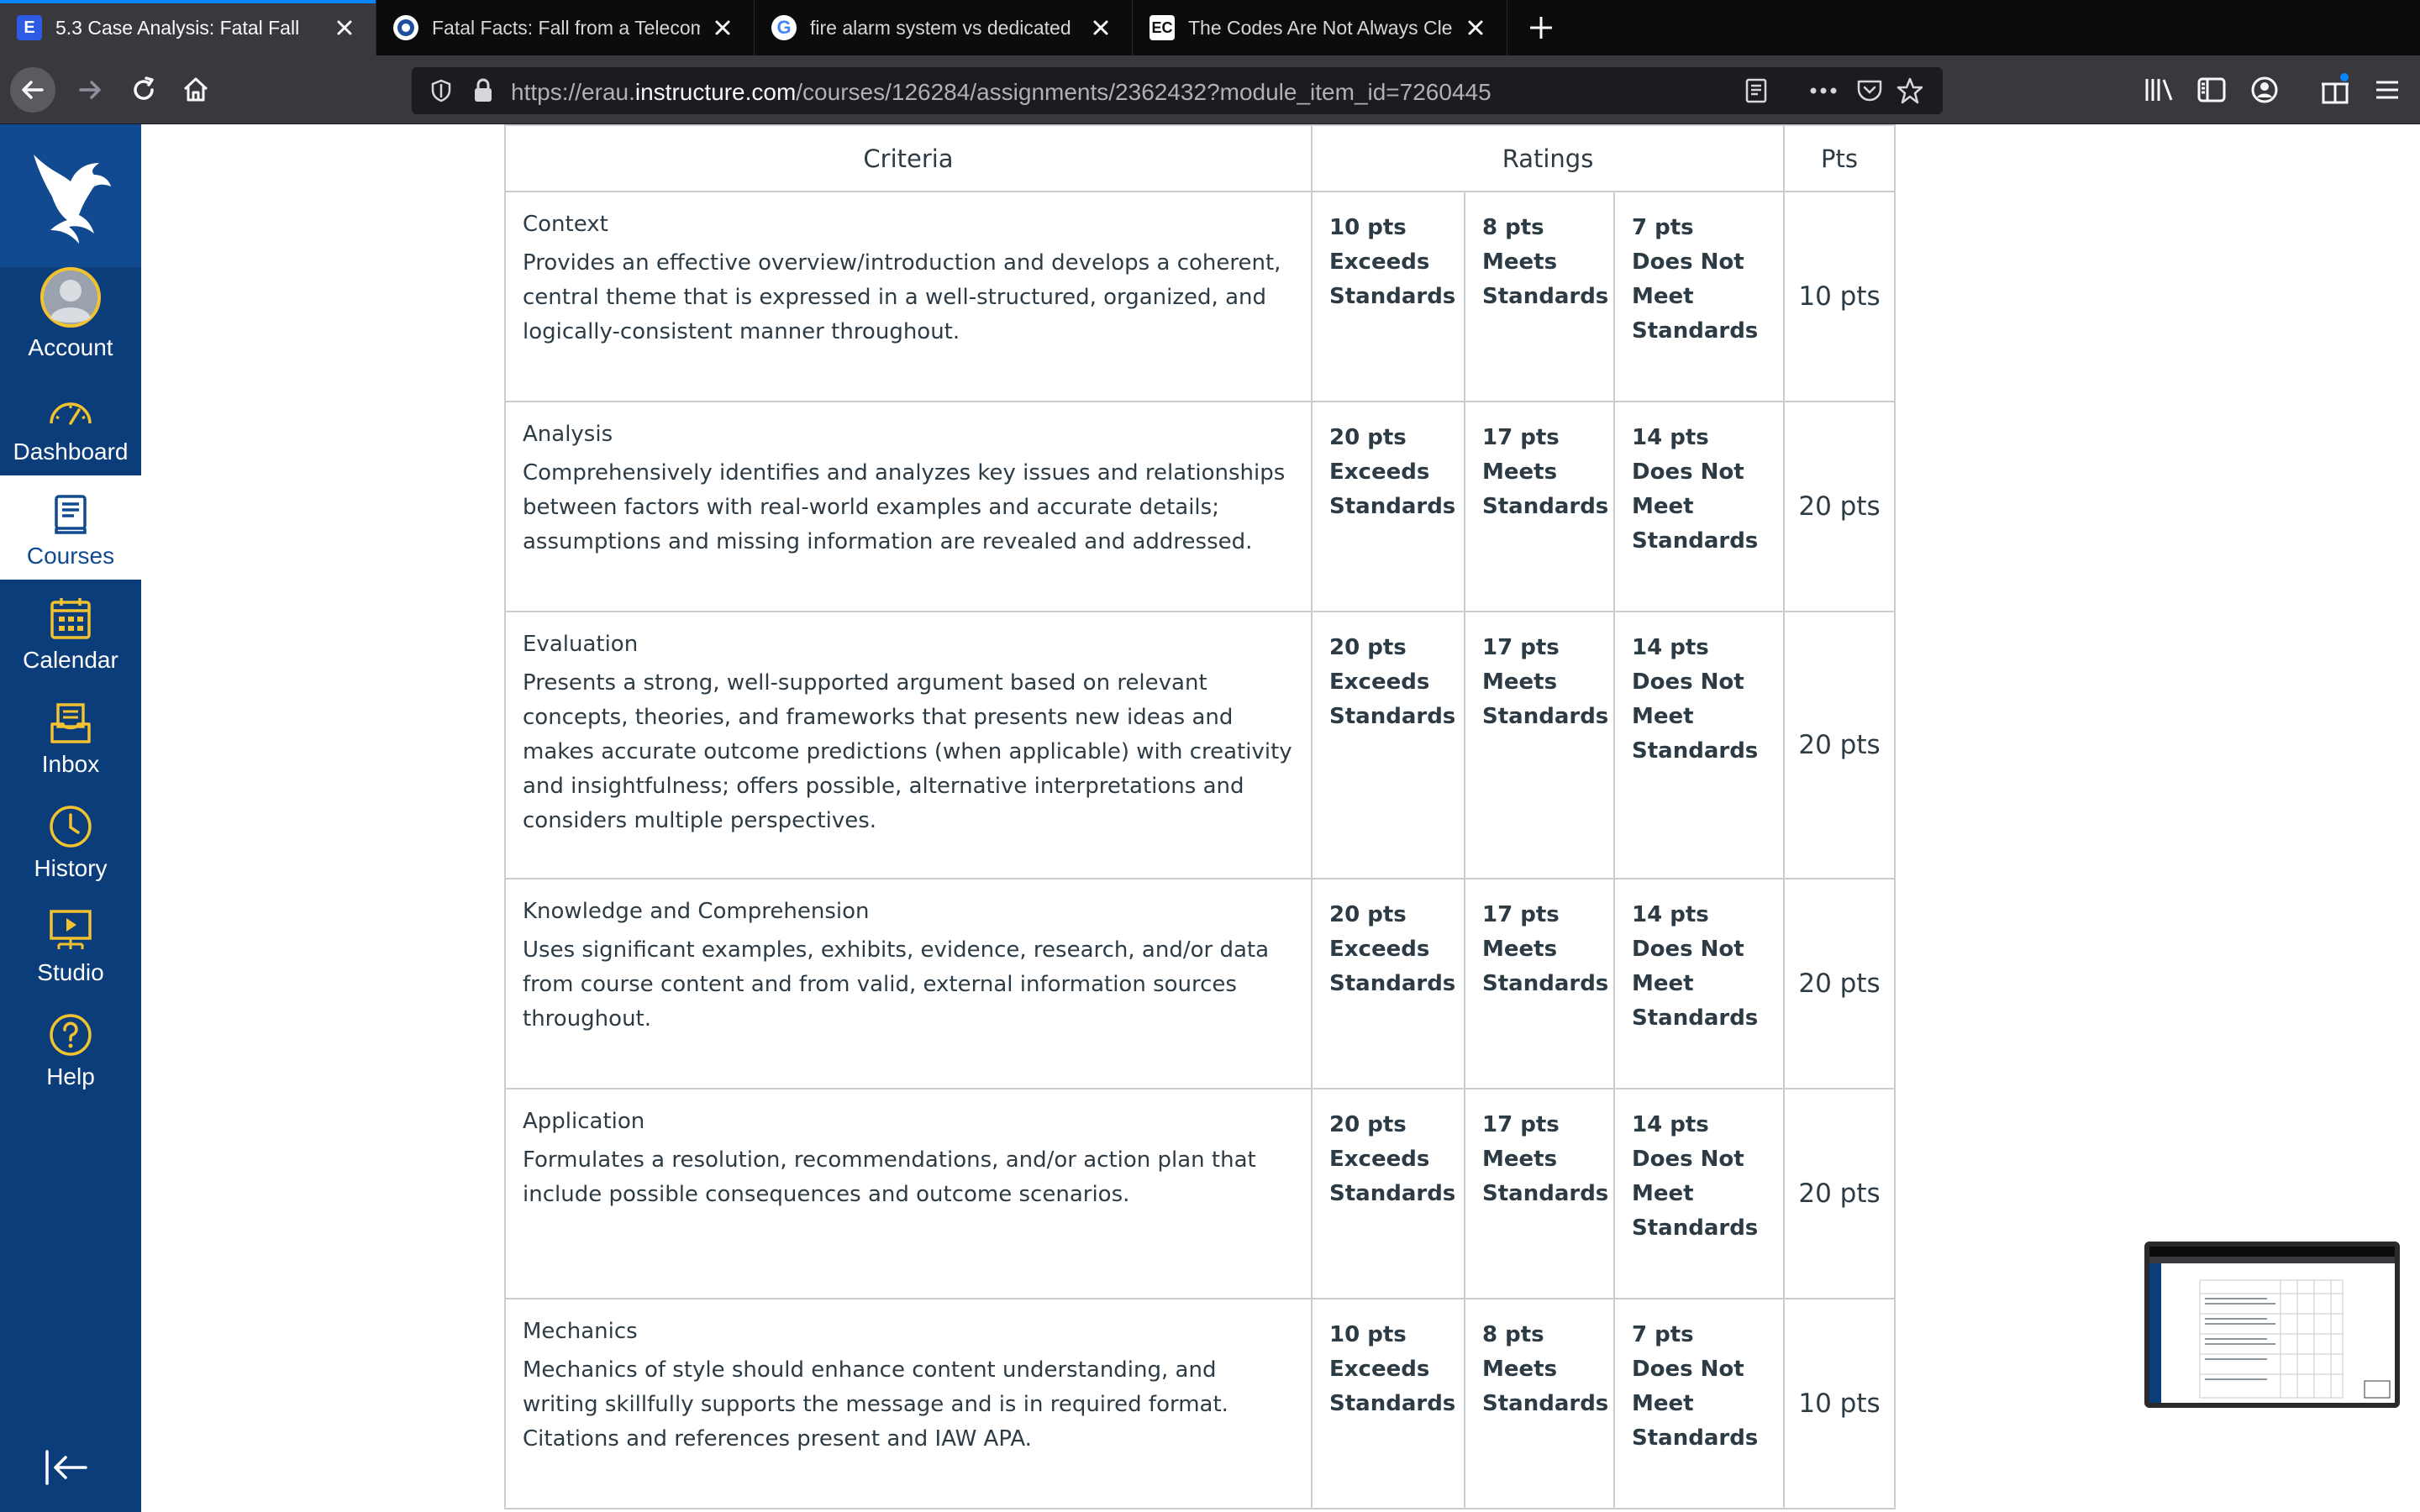 The width and height of the screenshot is (2420, 1512). What do you see at coordinates (33, 90) in the screenshot?
I see `back-button` at bounding box center [33, 90].